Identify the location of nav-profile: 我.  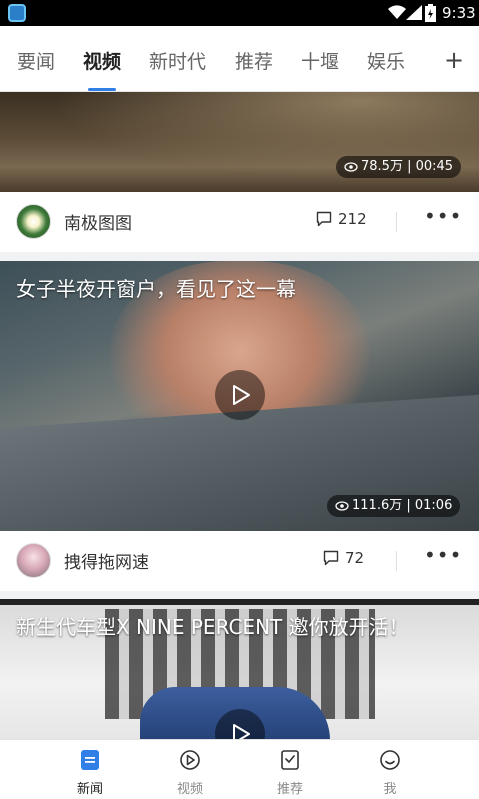
(390, 769).